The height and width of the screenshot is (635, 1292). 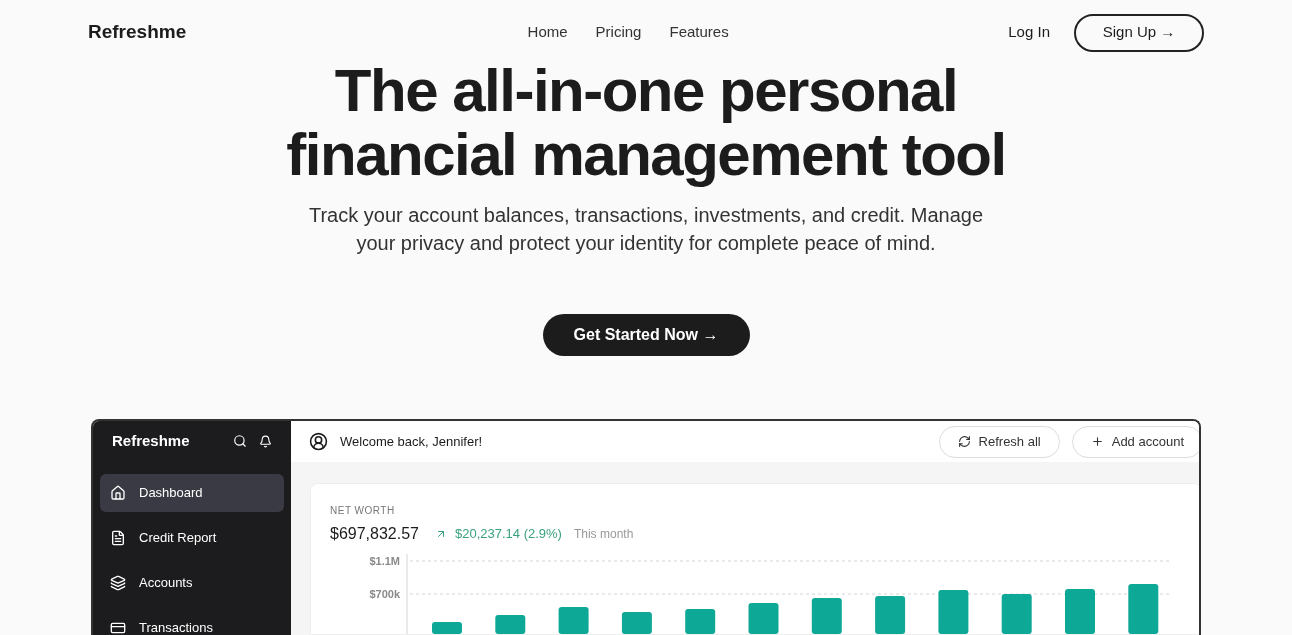 I want to click on axis-label: $700k, so click(x=384, y=594).